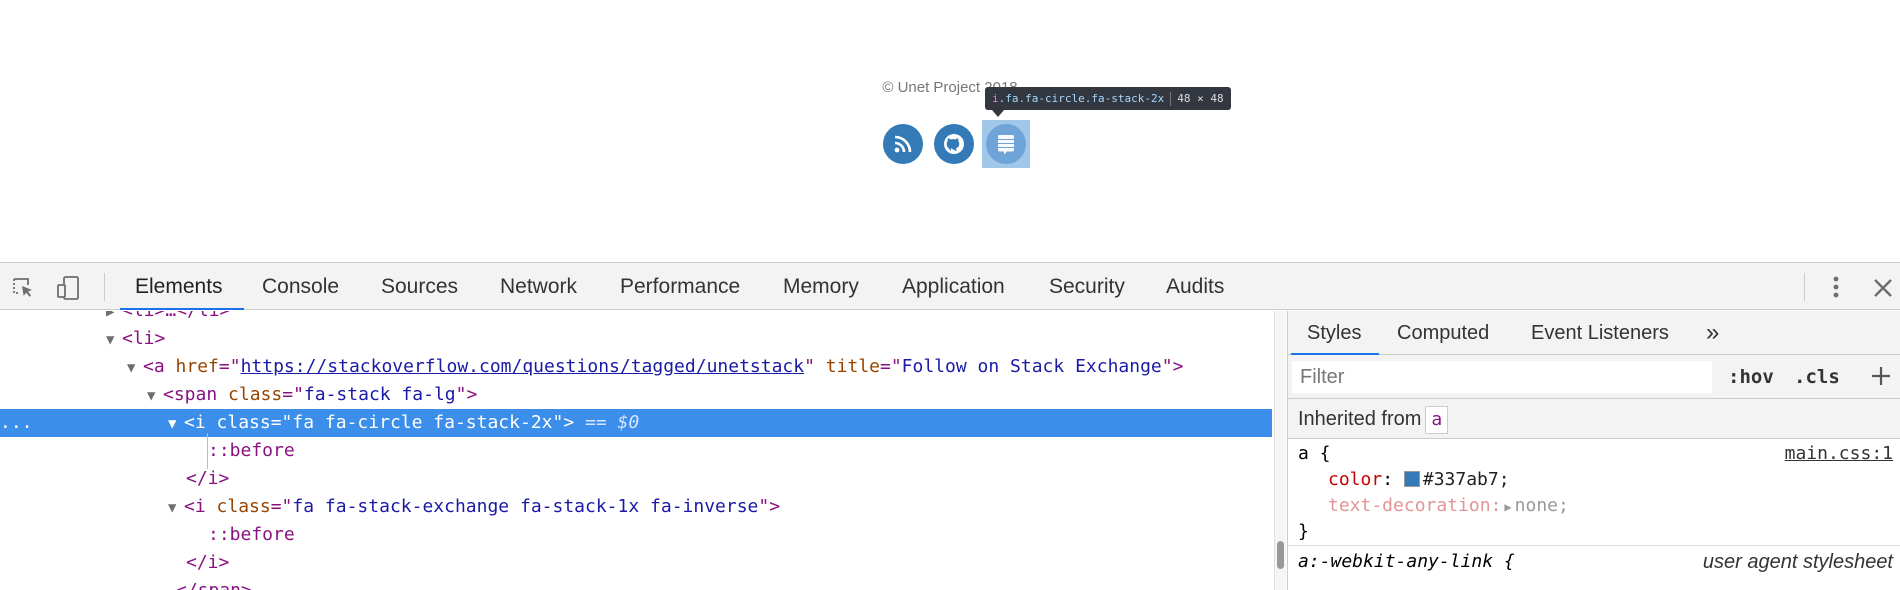  What do you see at coordinates (193, 316) in the screenshot?
I see `tree-punc: >…</li>` at bounding box center [193, 316].